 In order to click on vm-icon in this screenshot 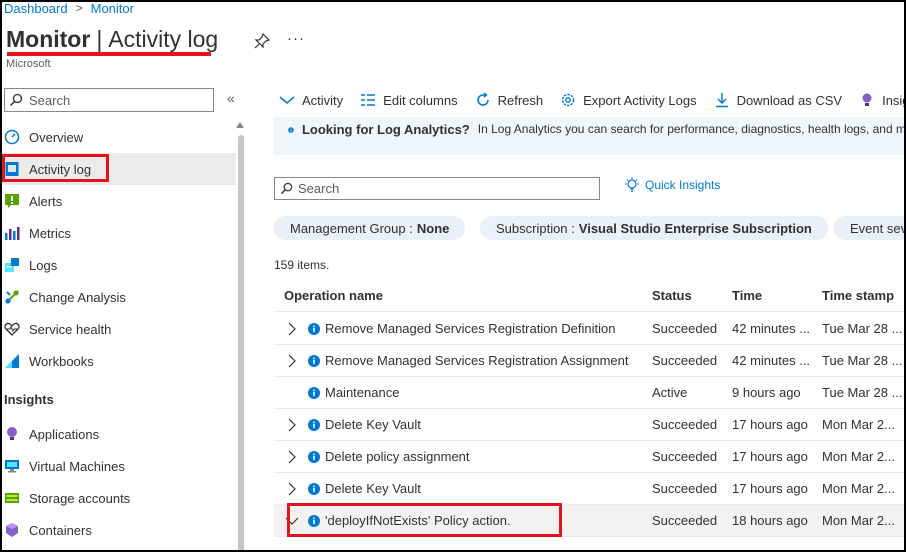, I will do `click(12, 466)`.